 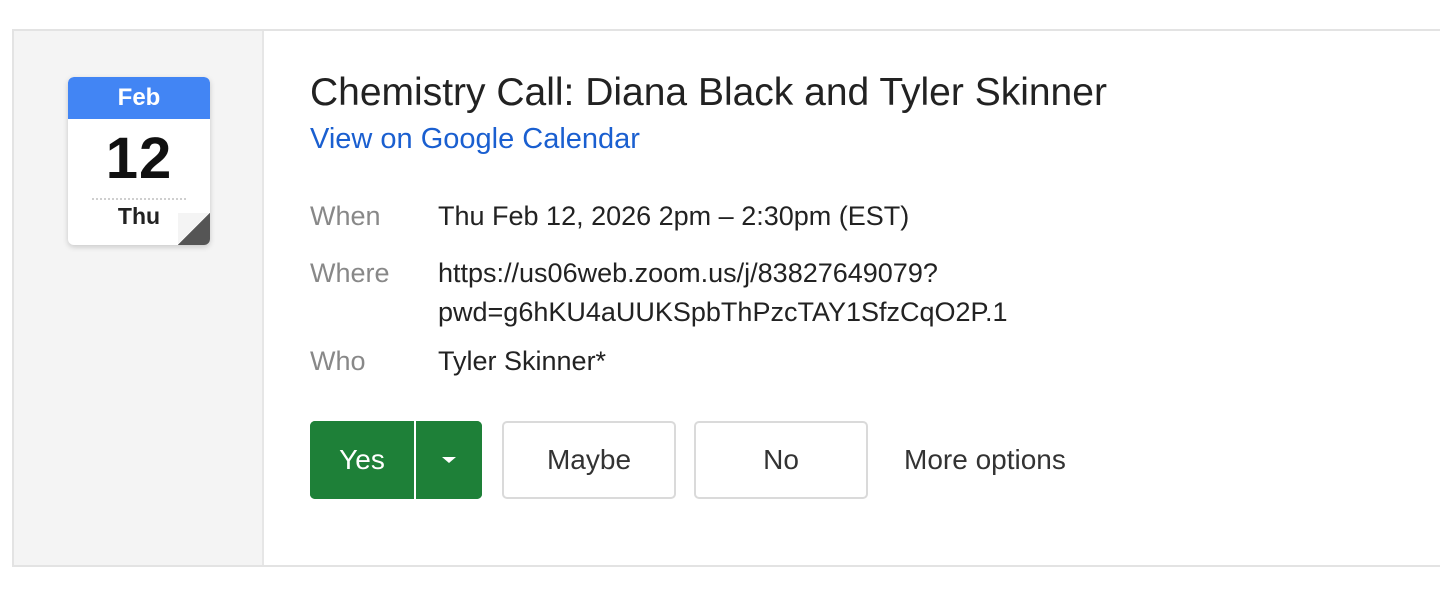 I want to click on yes-button-group: Yes, so click(x=396, y=460).